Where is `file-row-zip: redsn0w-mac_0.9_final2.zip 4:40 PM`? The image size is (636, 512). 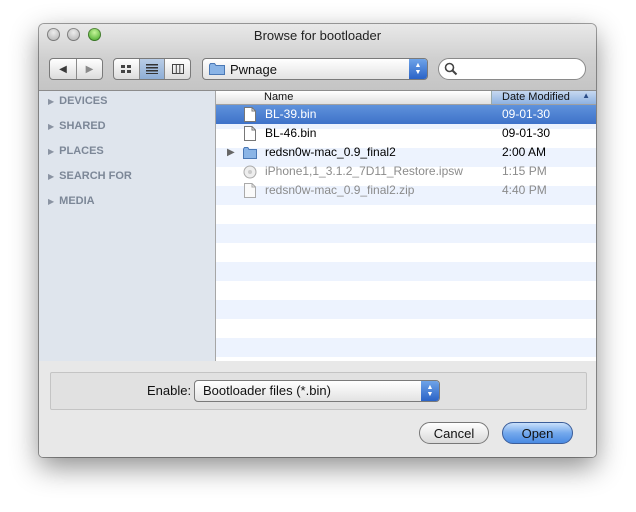 file-row-zip: redsn0w-mac_0.9_final2.zip 4:40 PM is located at coordinates (406, 190).